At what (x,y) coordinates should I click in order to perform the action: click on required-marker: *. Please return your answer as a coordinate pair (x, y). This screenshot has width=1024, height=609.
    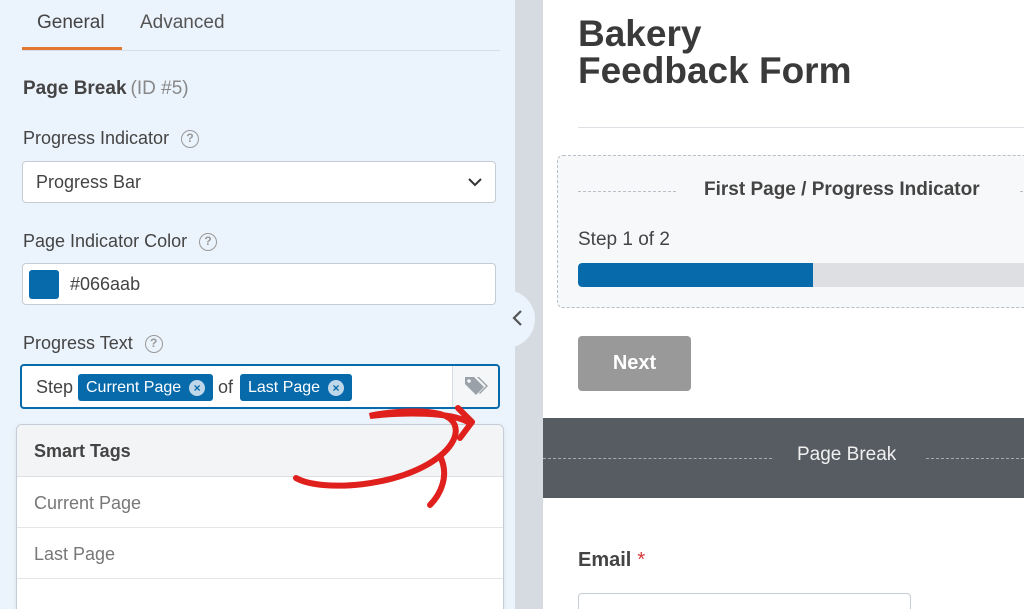
    Looking at the image, I should click on (641, 560).